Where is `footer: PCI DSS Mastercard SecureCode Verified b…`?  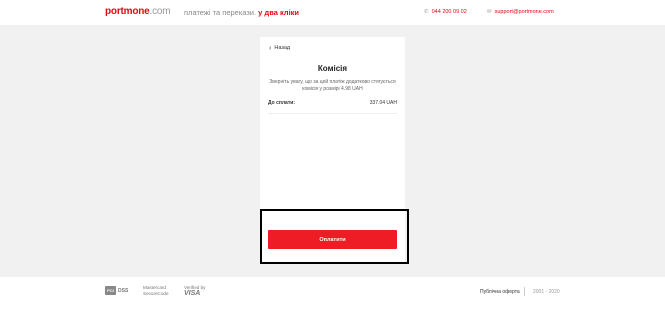
footer: PCI DSS Mastercard SecureCode Verified b… is located at coordinates (332, 293).